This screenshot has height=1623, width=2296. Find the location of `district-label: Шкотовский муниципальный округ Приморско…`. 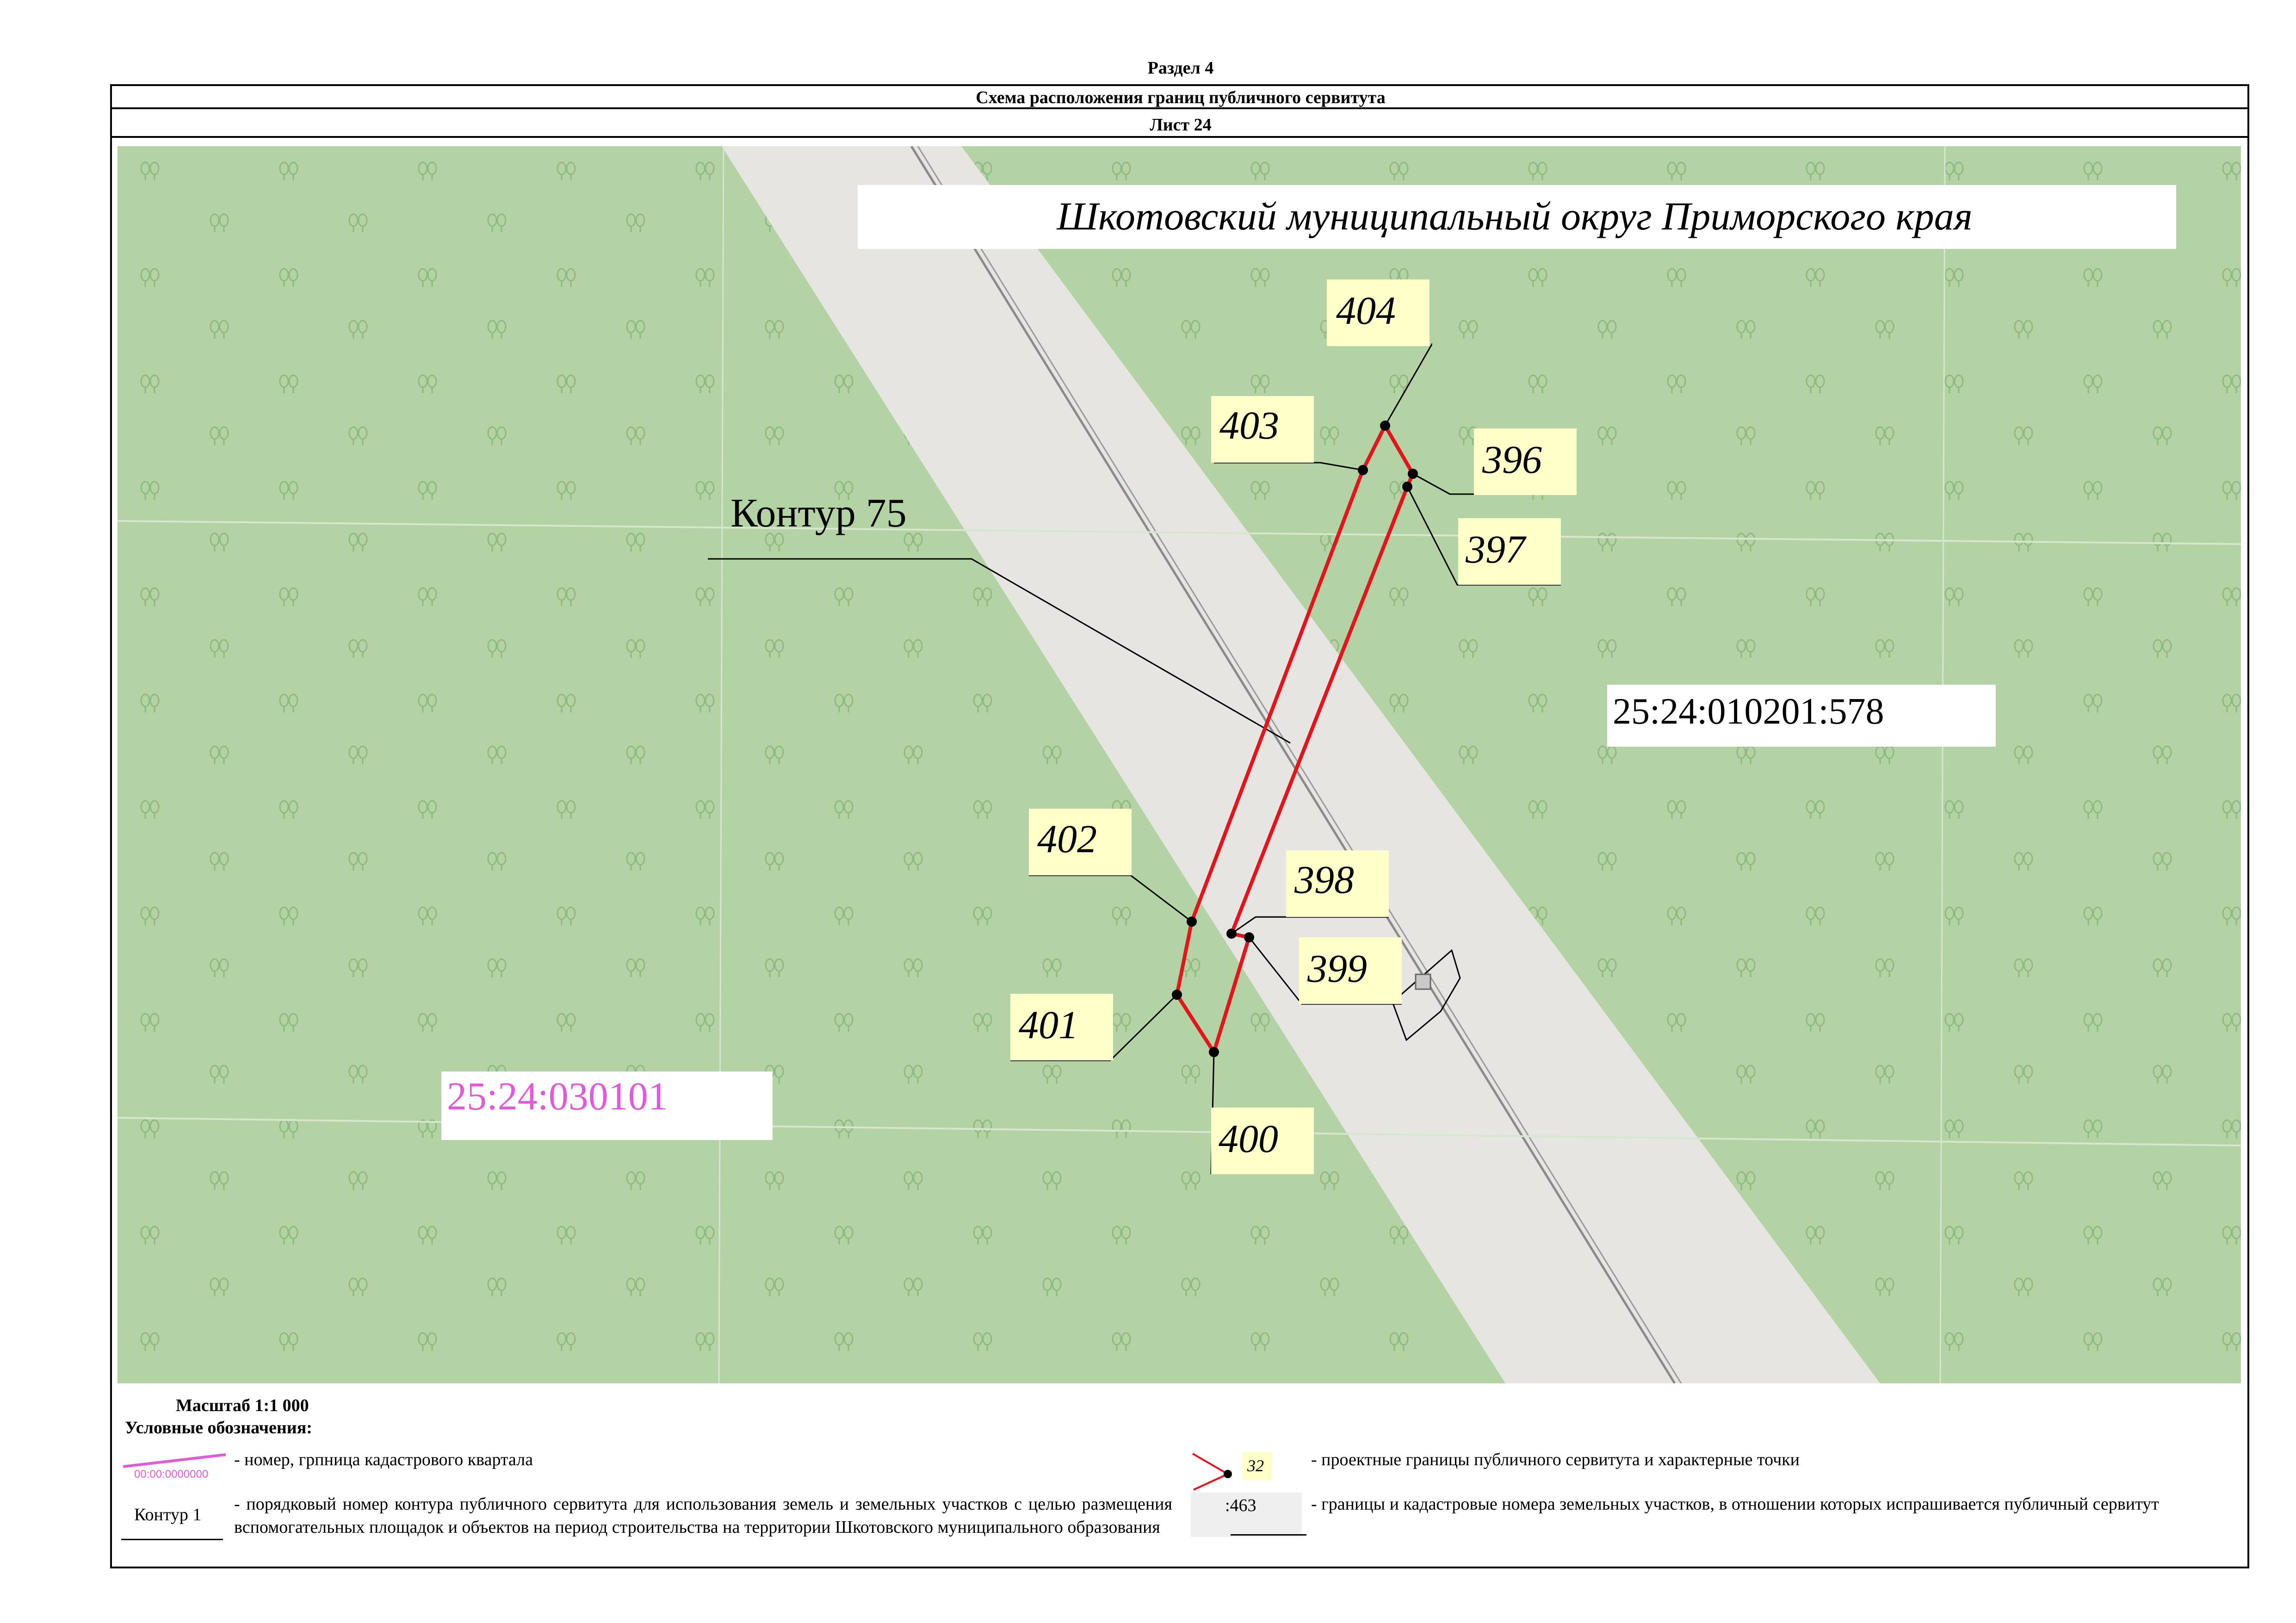

district-label: Шкотовский муниципальный округ Приморско… is located at coordinates (1514, 216).